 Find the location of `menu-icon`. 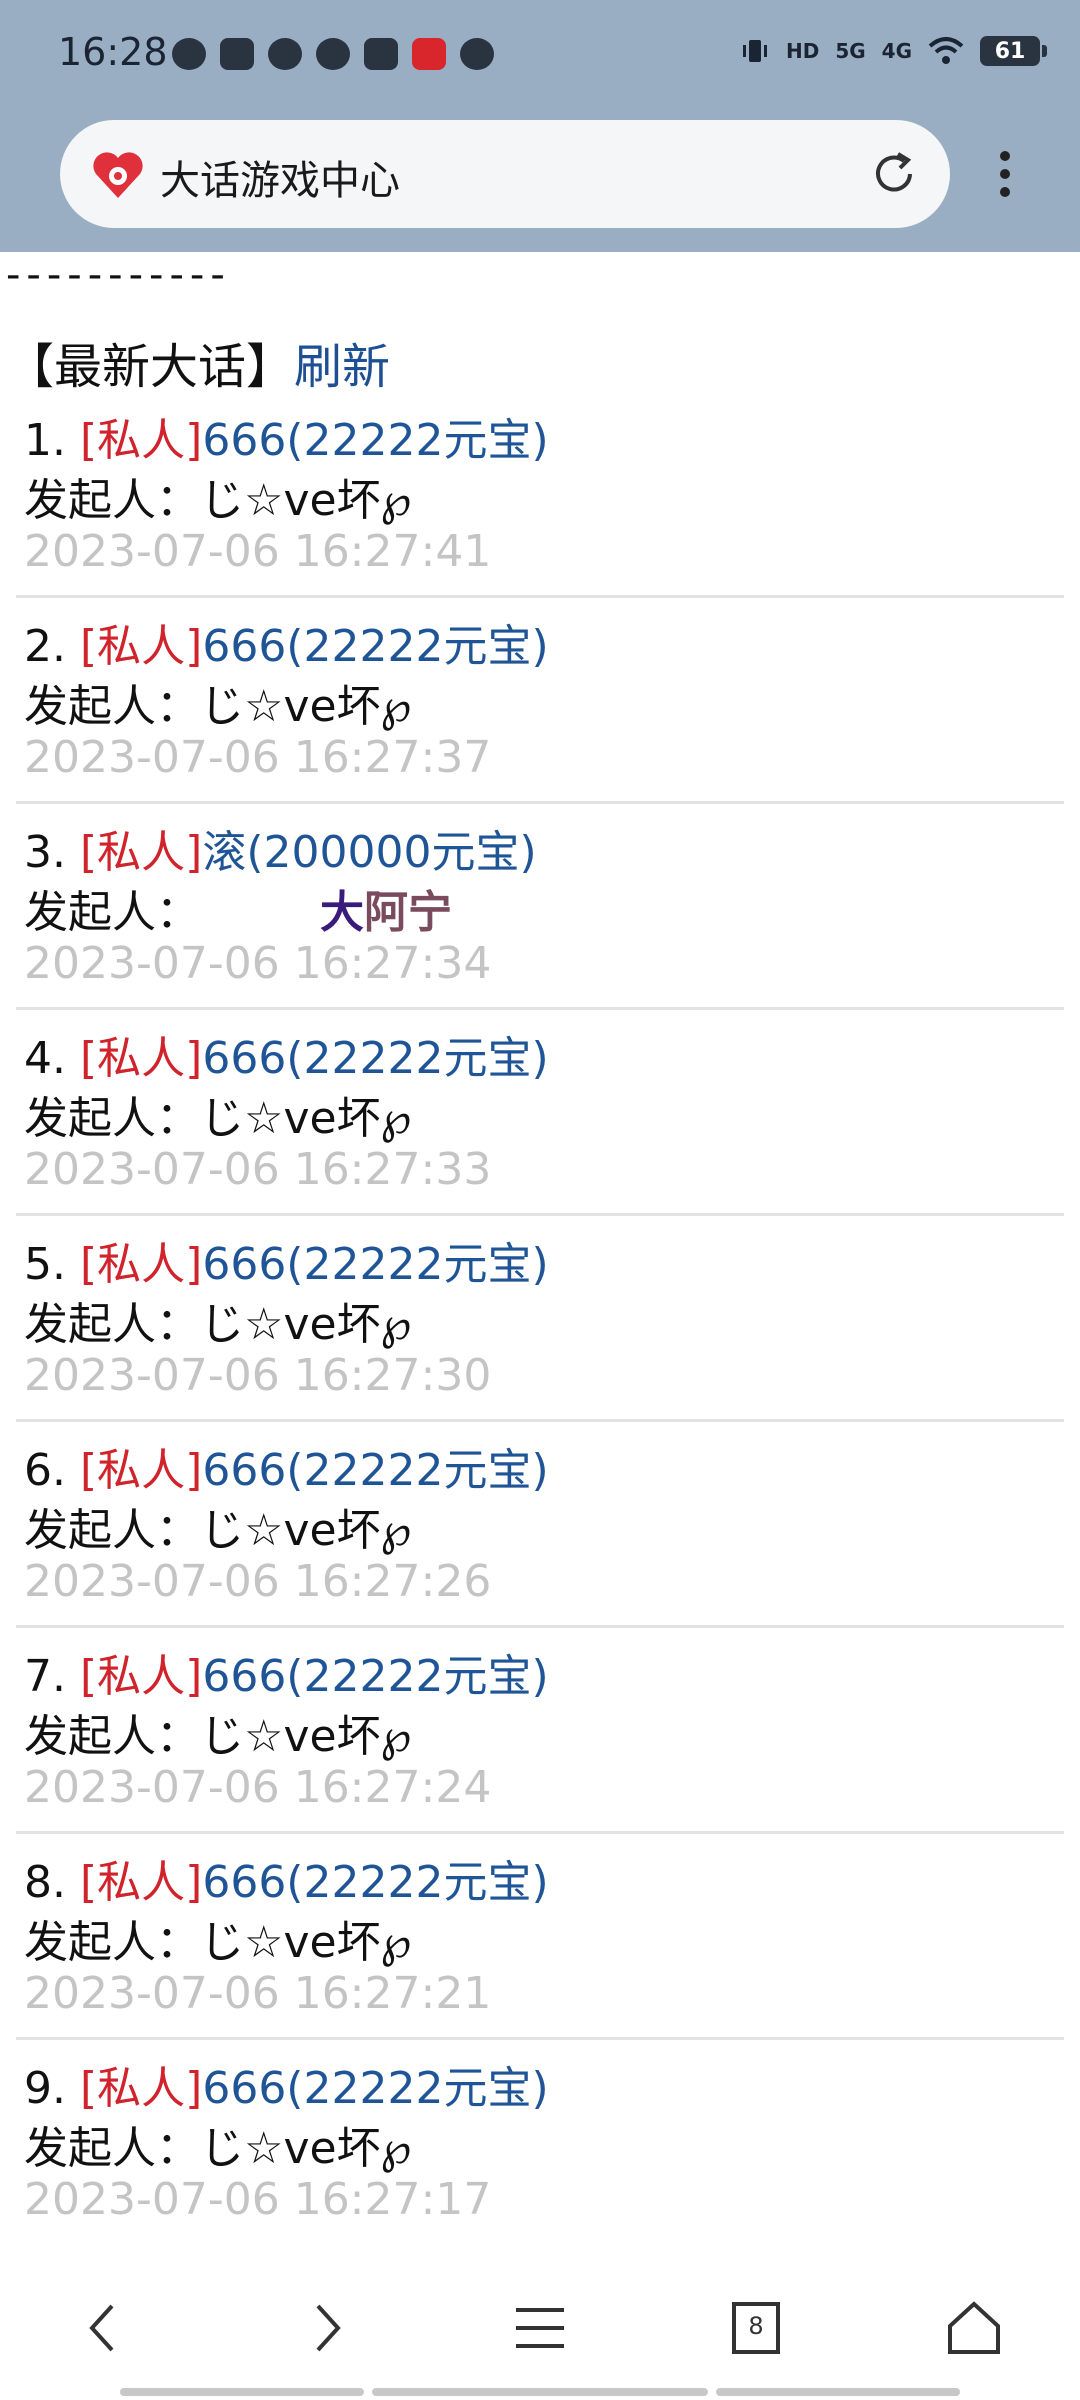

menu-icon is located at coordinates (540, 2328).